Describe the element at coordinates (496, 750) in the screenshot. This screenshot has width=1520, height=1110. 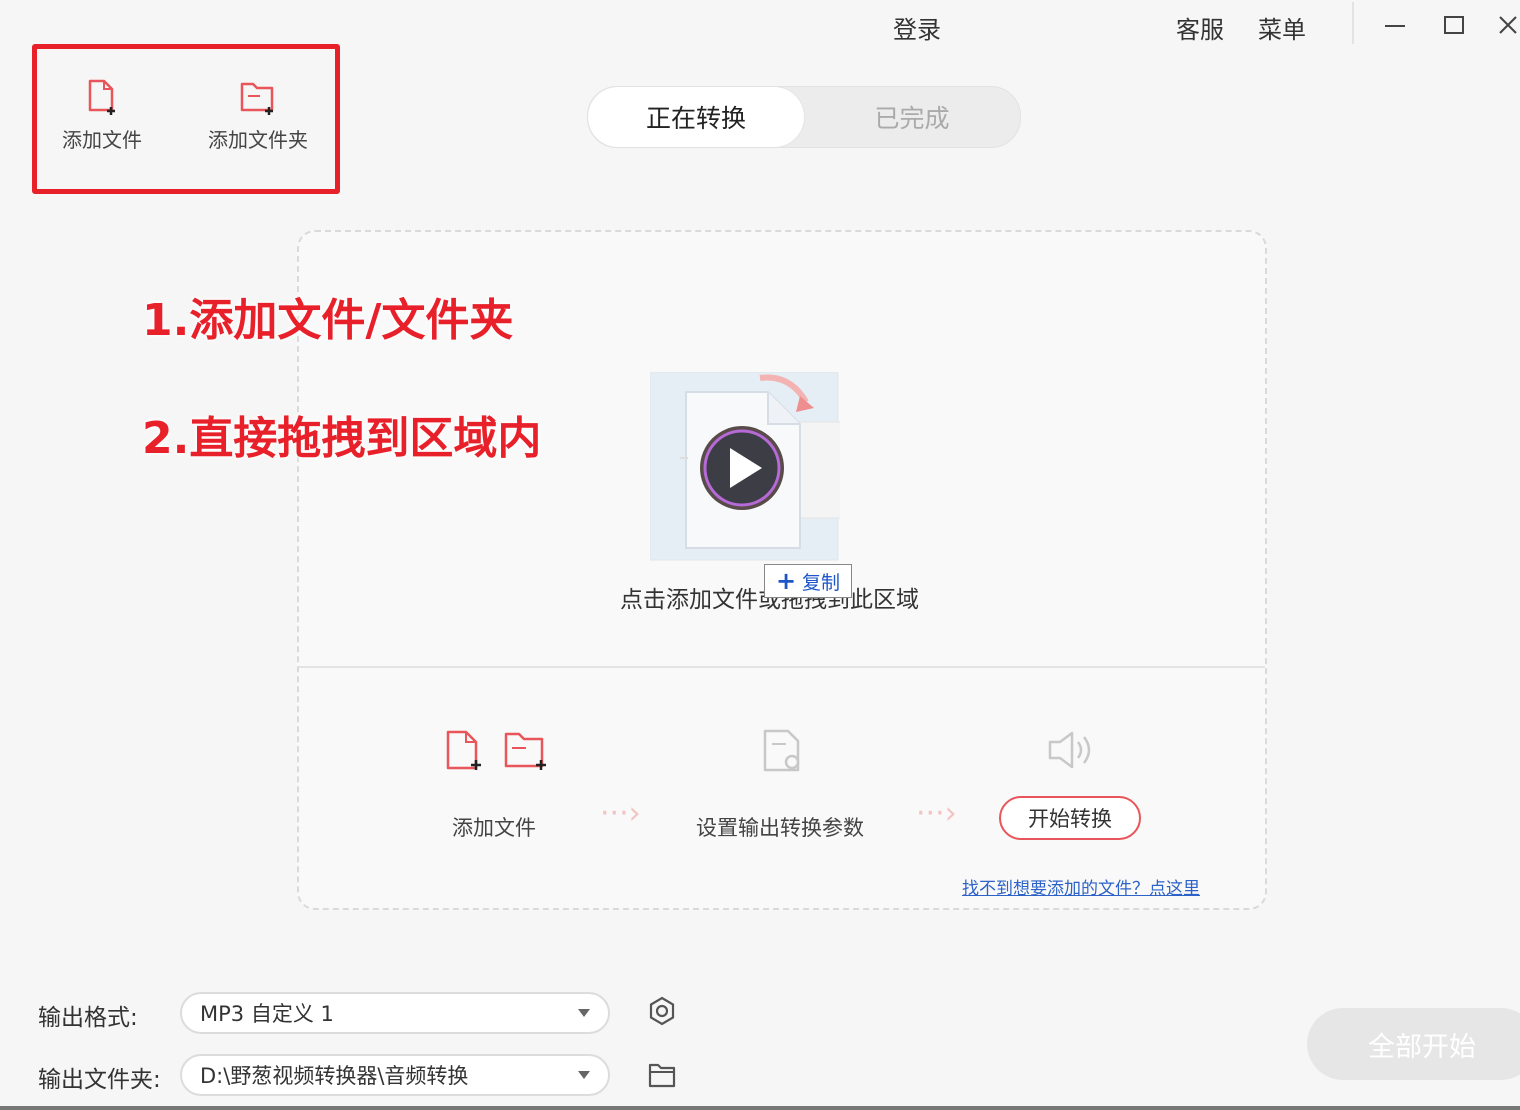
I see `step-add-icons` at that location.